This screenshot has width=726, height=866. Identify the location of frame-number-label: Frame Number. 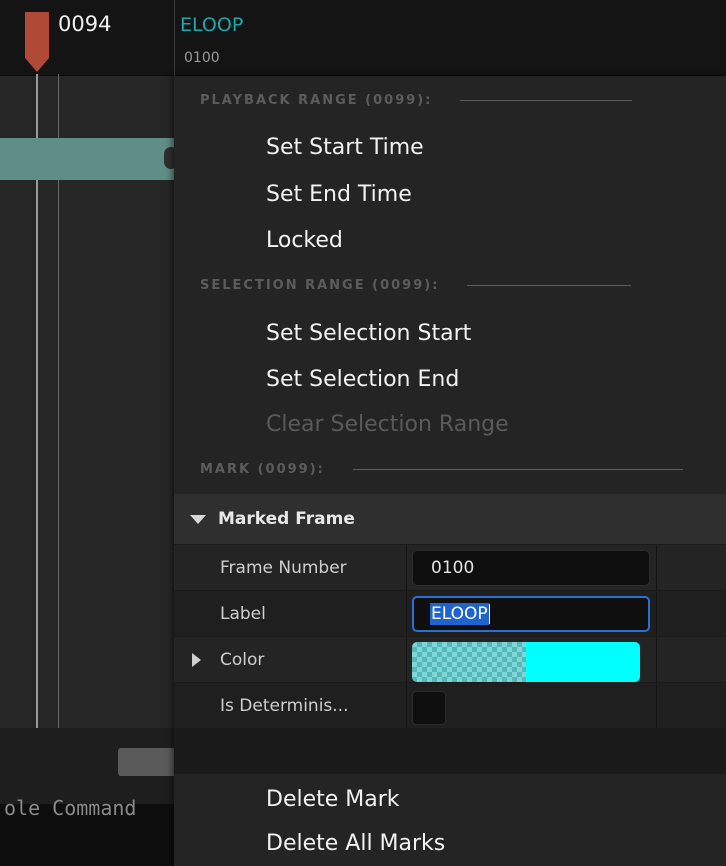
(283, 568).